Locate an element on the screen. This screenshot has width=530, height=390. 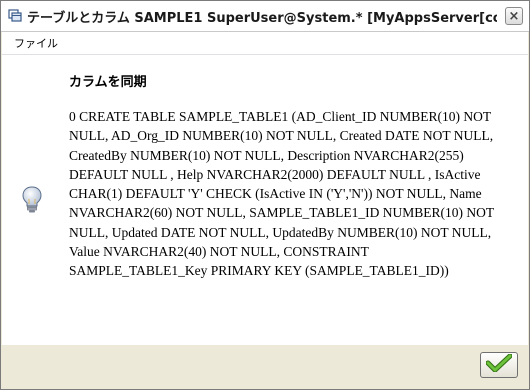
ok-button is located at coordinates (499, 365).